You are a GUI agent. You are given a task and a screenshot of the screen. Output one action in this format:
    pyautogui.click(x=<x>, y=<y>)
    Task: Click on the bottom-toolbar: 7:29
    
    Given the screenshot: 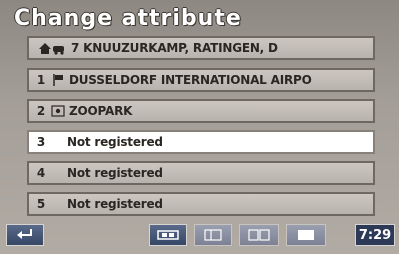 What is the action you would take?
    pyautogui.click(x=199, y=237)
    